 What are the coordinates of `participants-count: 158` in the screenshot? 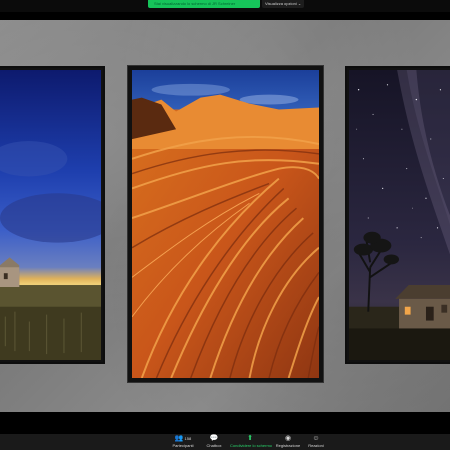 It's located at (188, 438).